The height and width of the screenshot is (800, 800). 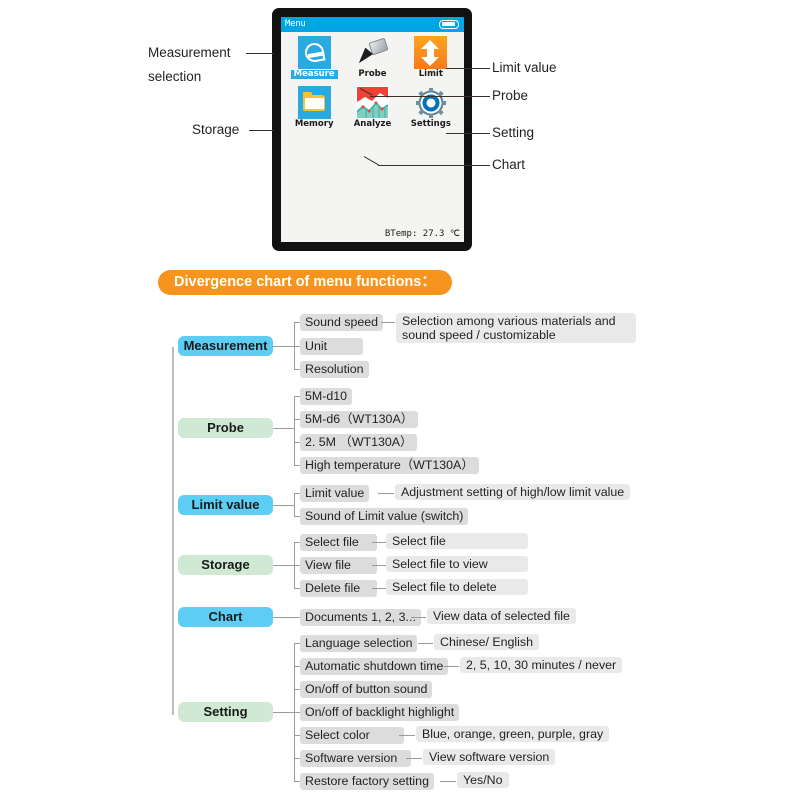 I want to click on leader-line-measurement, so click(x=260, y=54).